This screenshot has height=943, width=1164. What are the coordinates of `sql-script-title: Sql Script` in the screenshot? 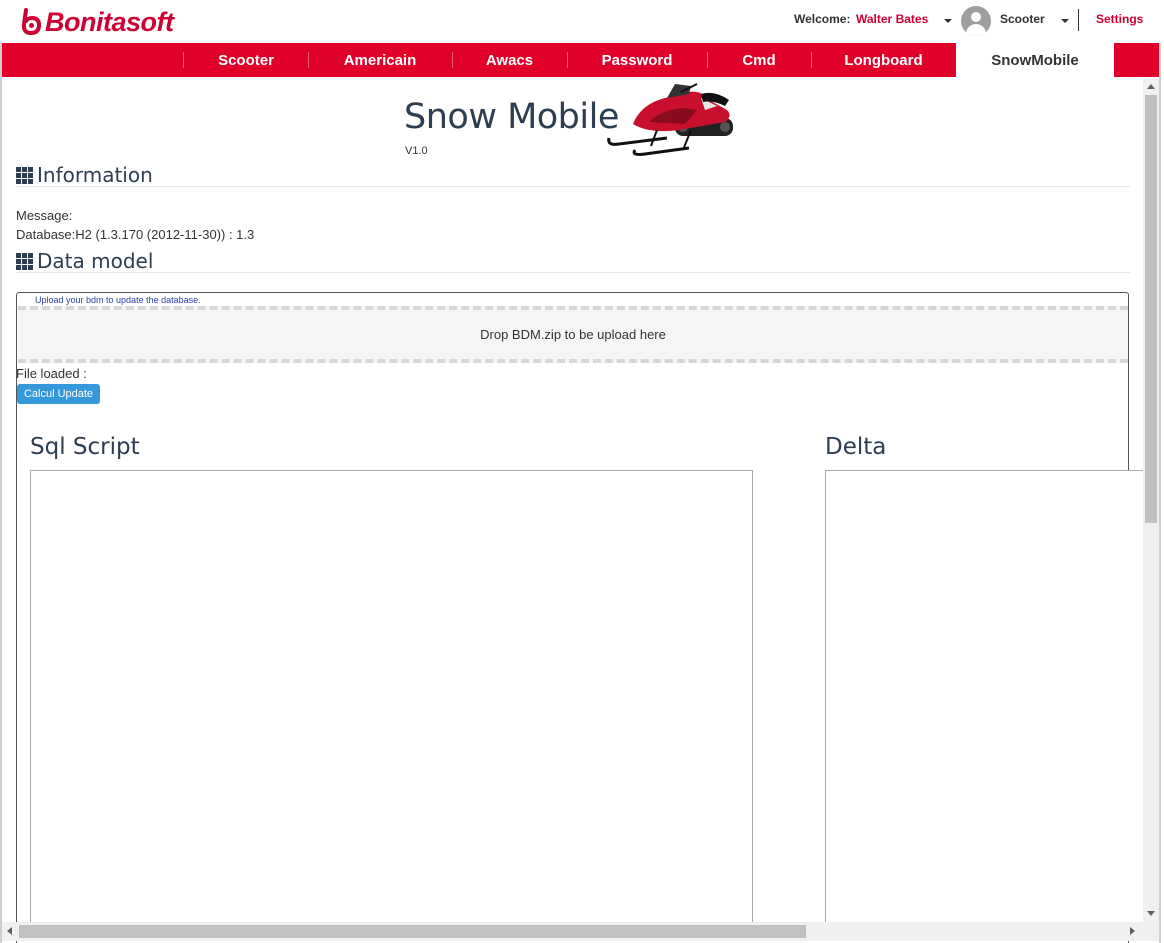 It's located at (85, 447).